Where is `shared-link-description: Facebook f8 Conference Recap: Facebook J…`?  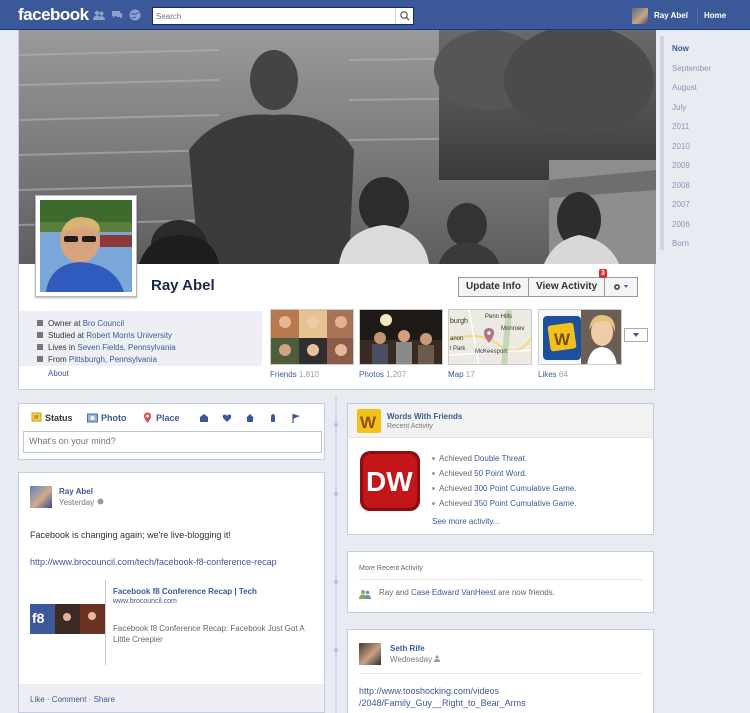
shared-link-description: Facebook f8 Conference Recap: Facebook J… is located at coordinates (209, 634).